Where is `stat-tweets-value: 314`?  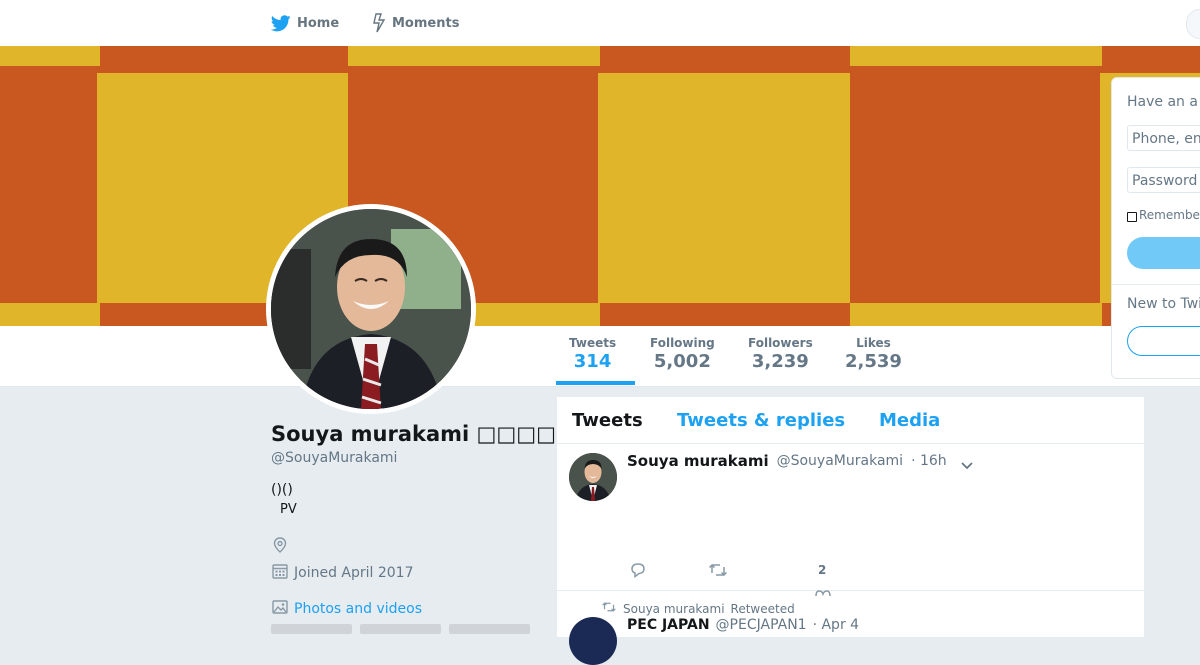 stat-tweets-value: 314 is located at coordinates (592, 361).